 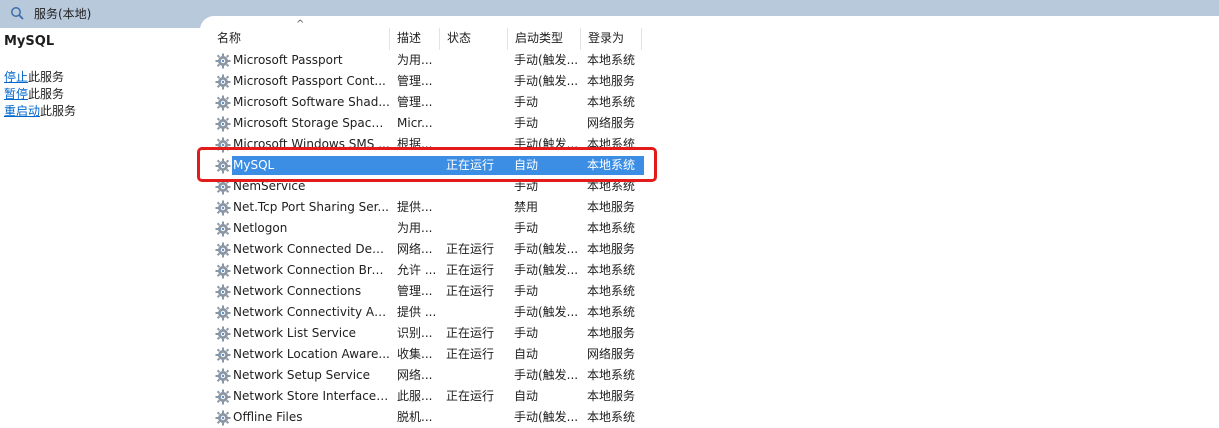 I want to click on service-row: Network Connections 管理... 正在运行 手动 本地系统, so click(x=428, y=291).